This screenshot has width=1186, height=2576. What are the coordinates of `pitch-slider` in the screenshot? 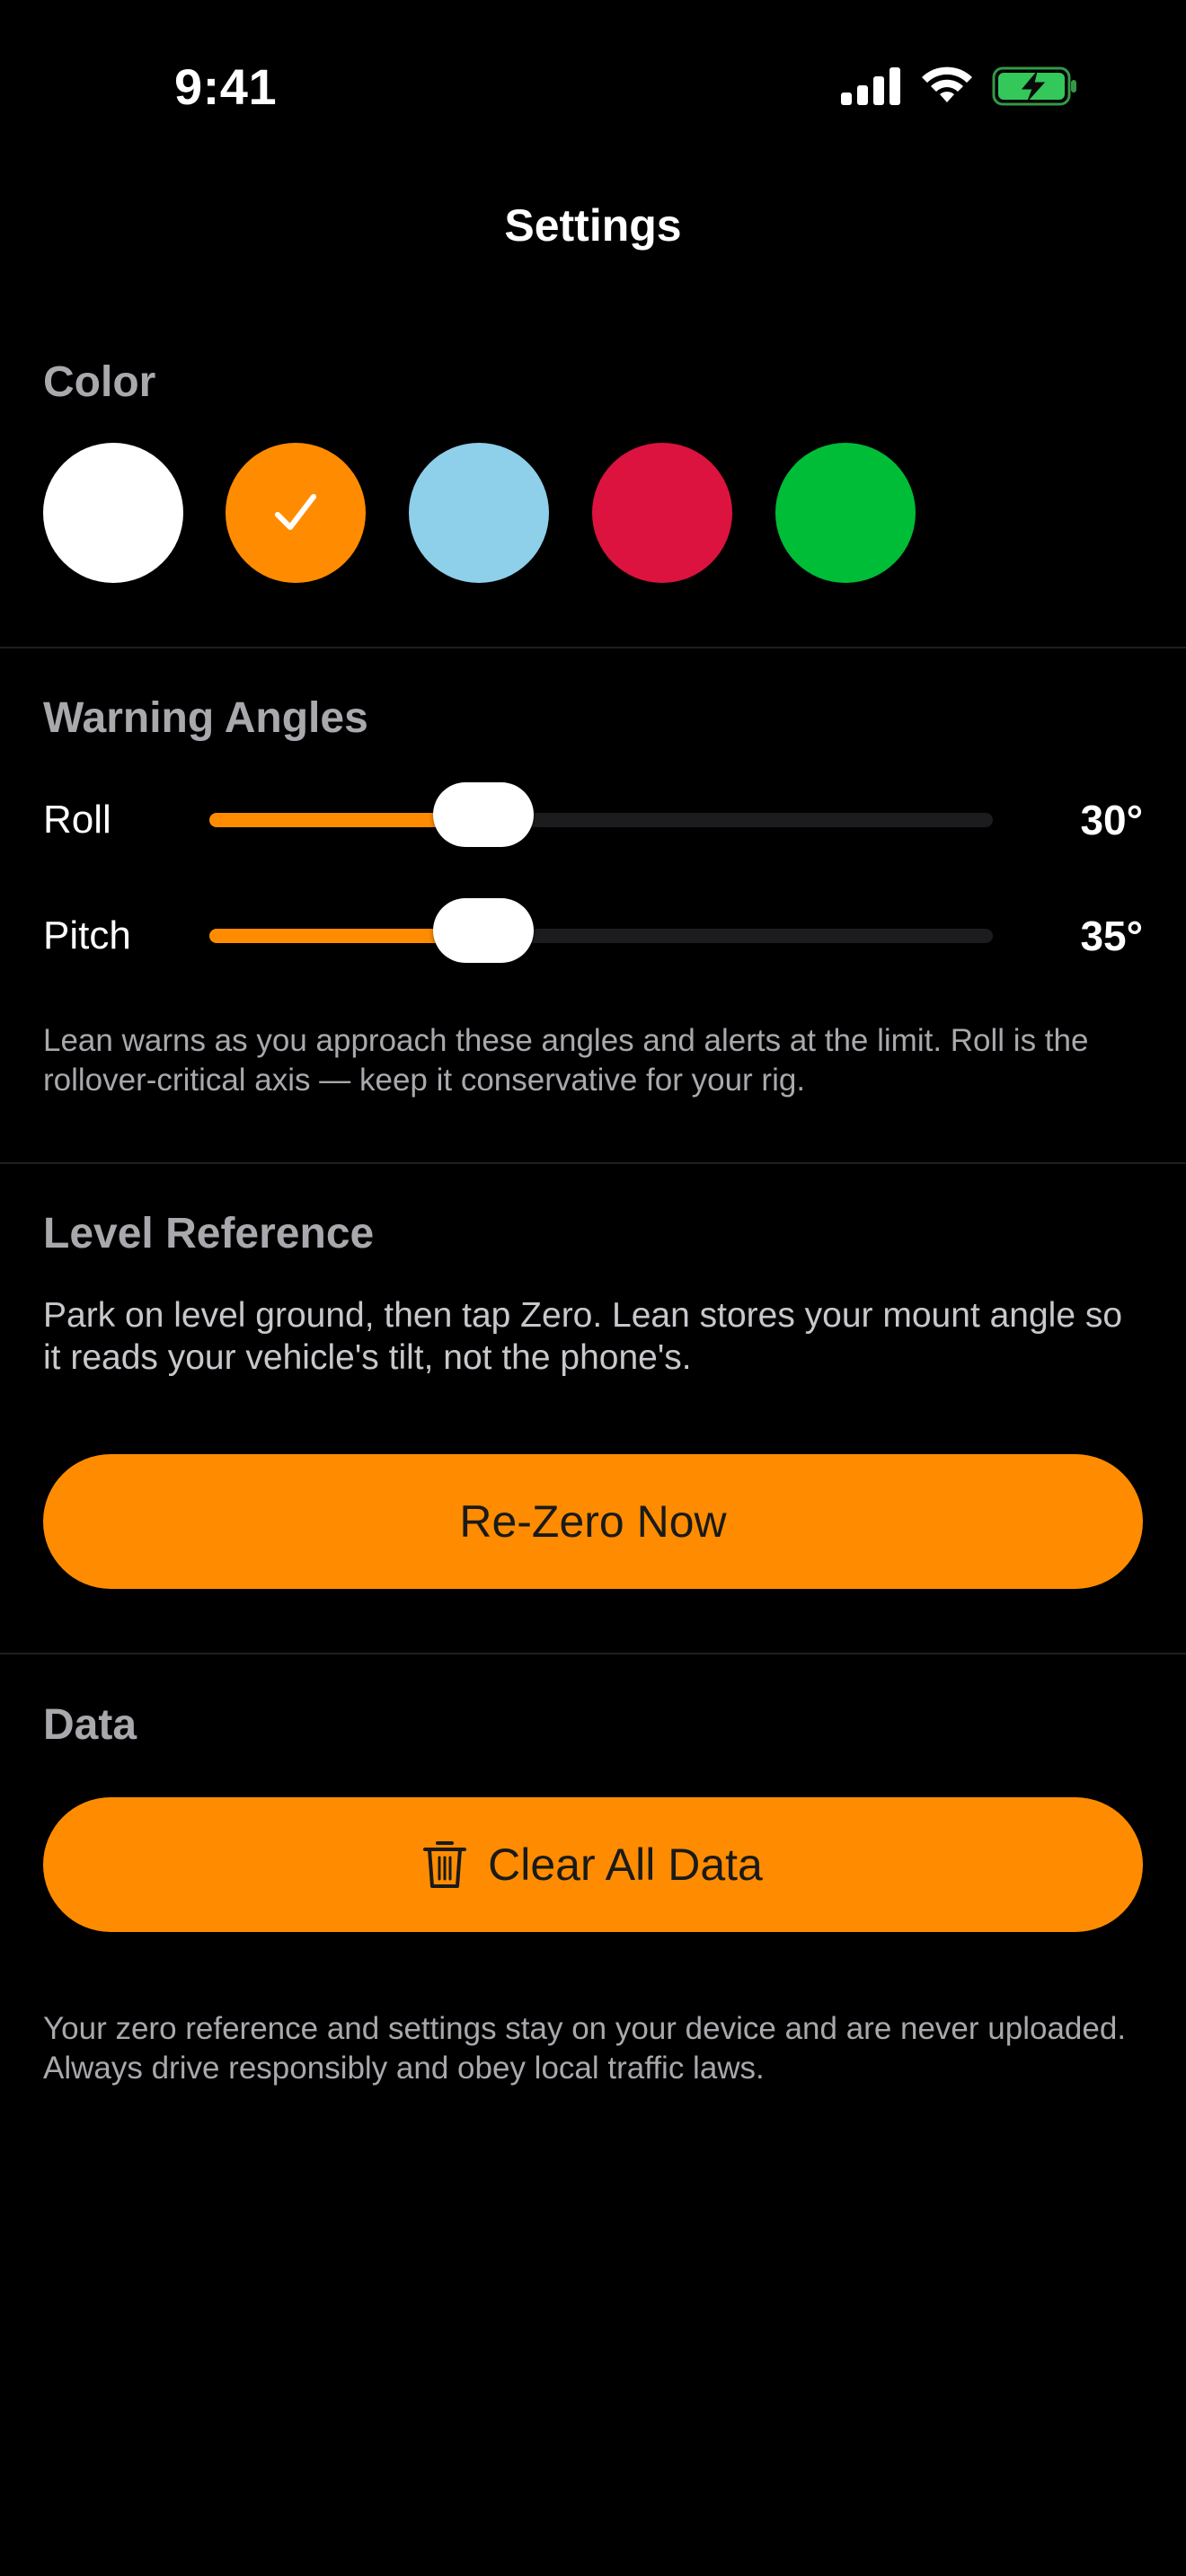 It's located at (601, 931).